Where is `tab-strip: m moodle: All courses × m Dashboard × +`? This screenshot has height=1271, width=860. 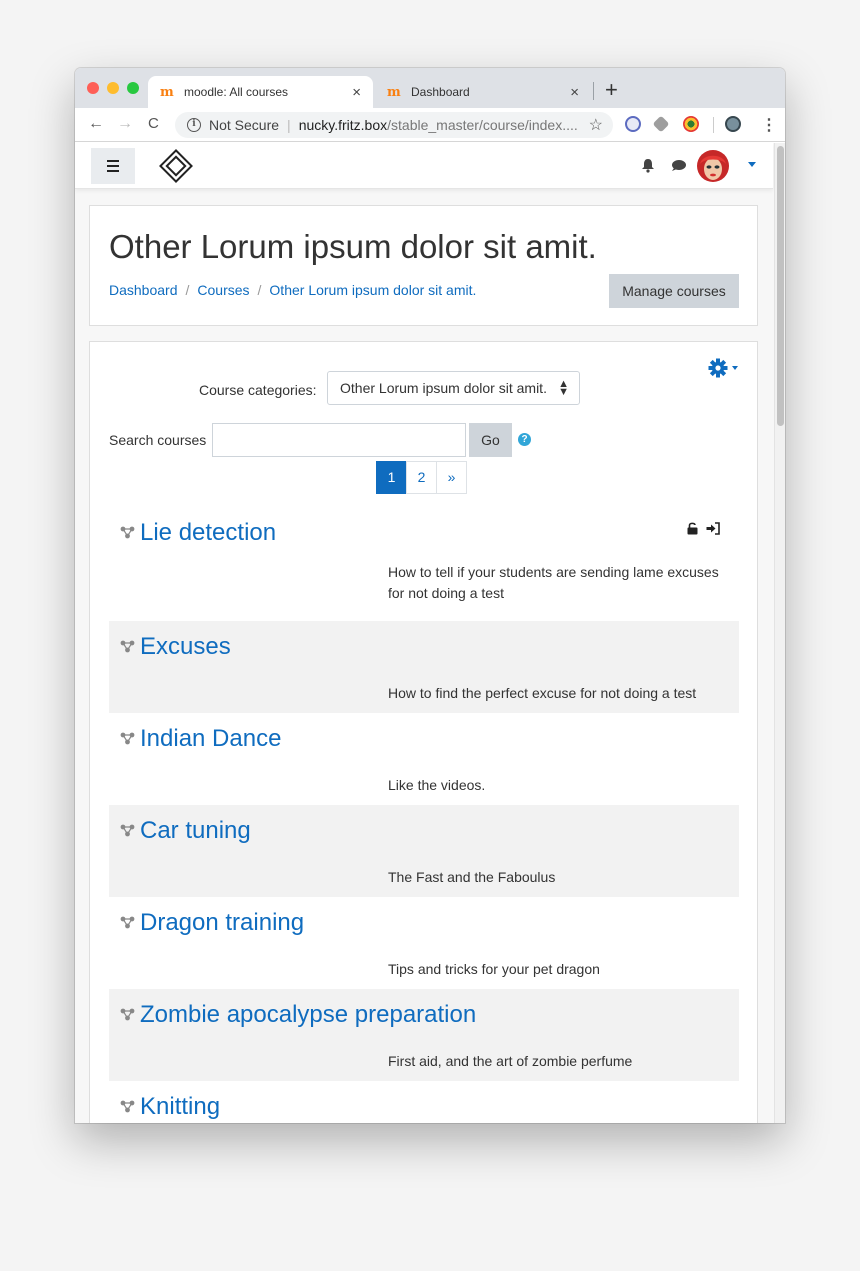
tab-strip: m moodle: All courses × m Dashboard × + is located at coordinates (430, 88).